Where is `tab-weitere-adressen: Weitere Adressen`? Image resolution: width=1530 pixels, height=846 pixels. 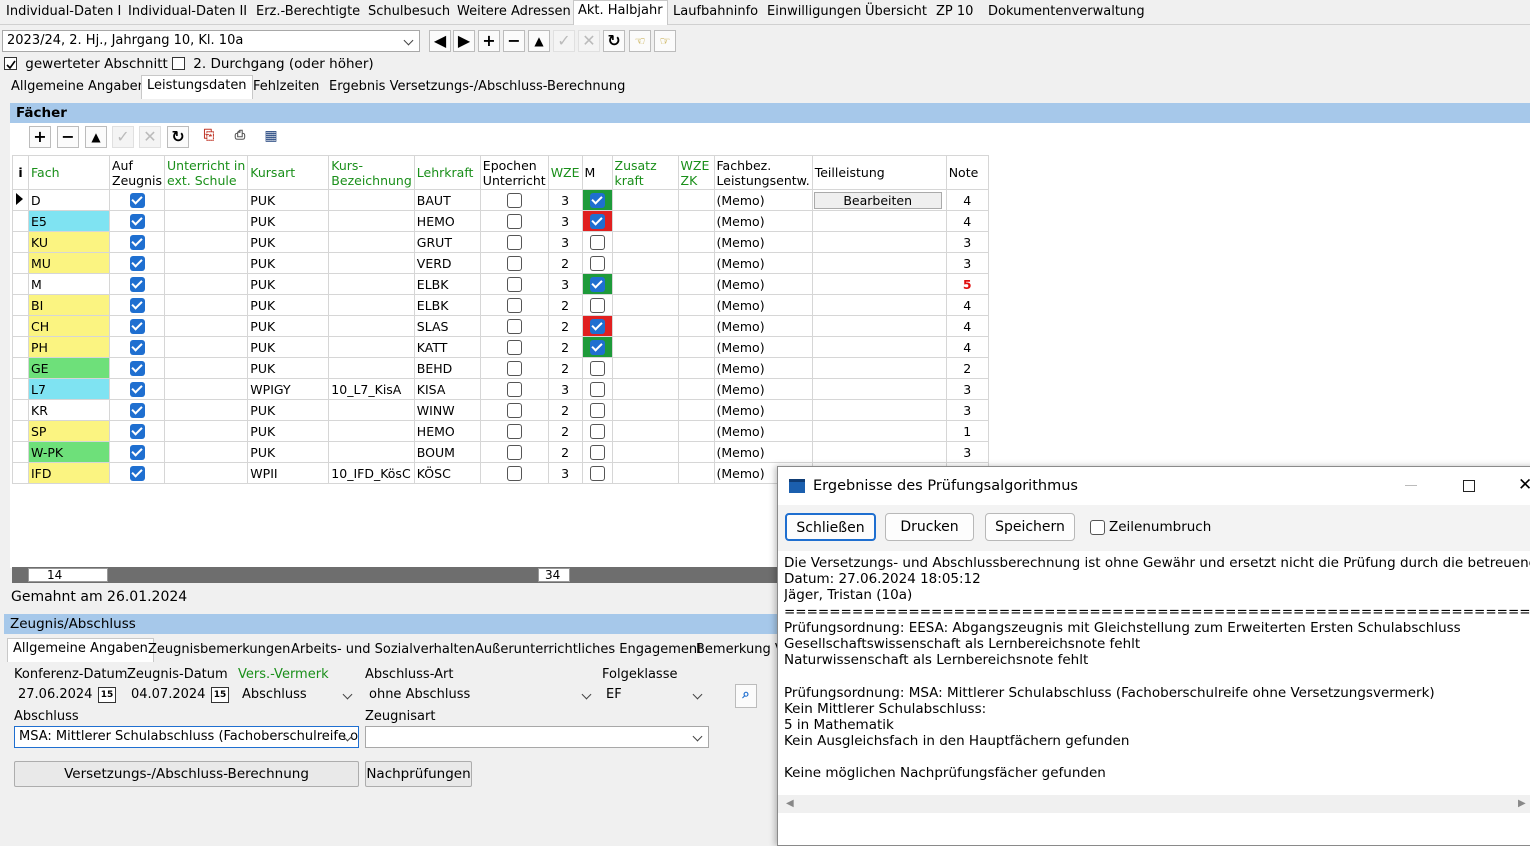
tab-weitere-adressen: Weitere Adressen is located at coordinates (514, 13).